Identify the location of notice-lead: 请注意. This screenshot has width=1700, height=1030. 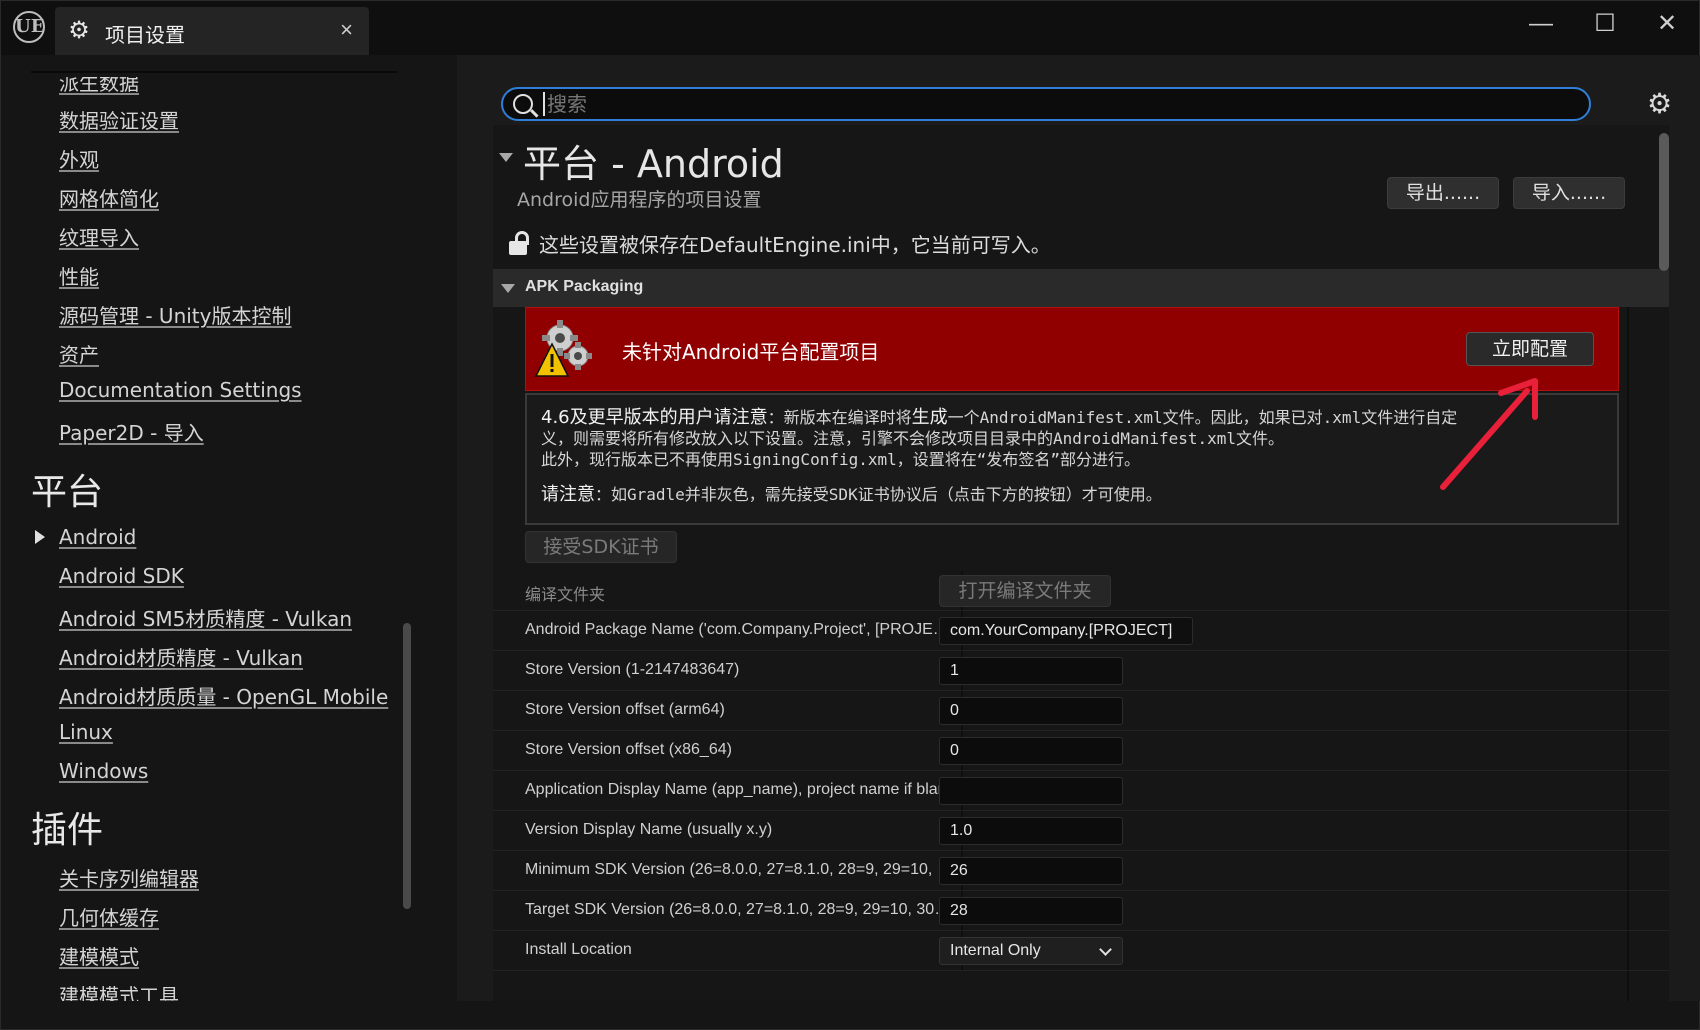
(568, 494).